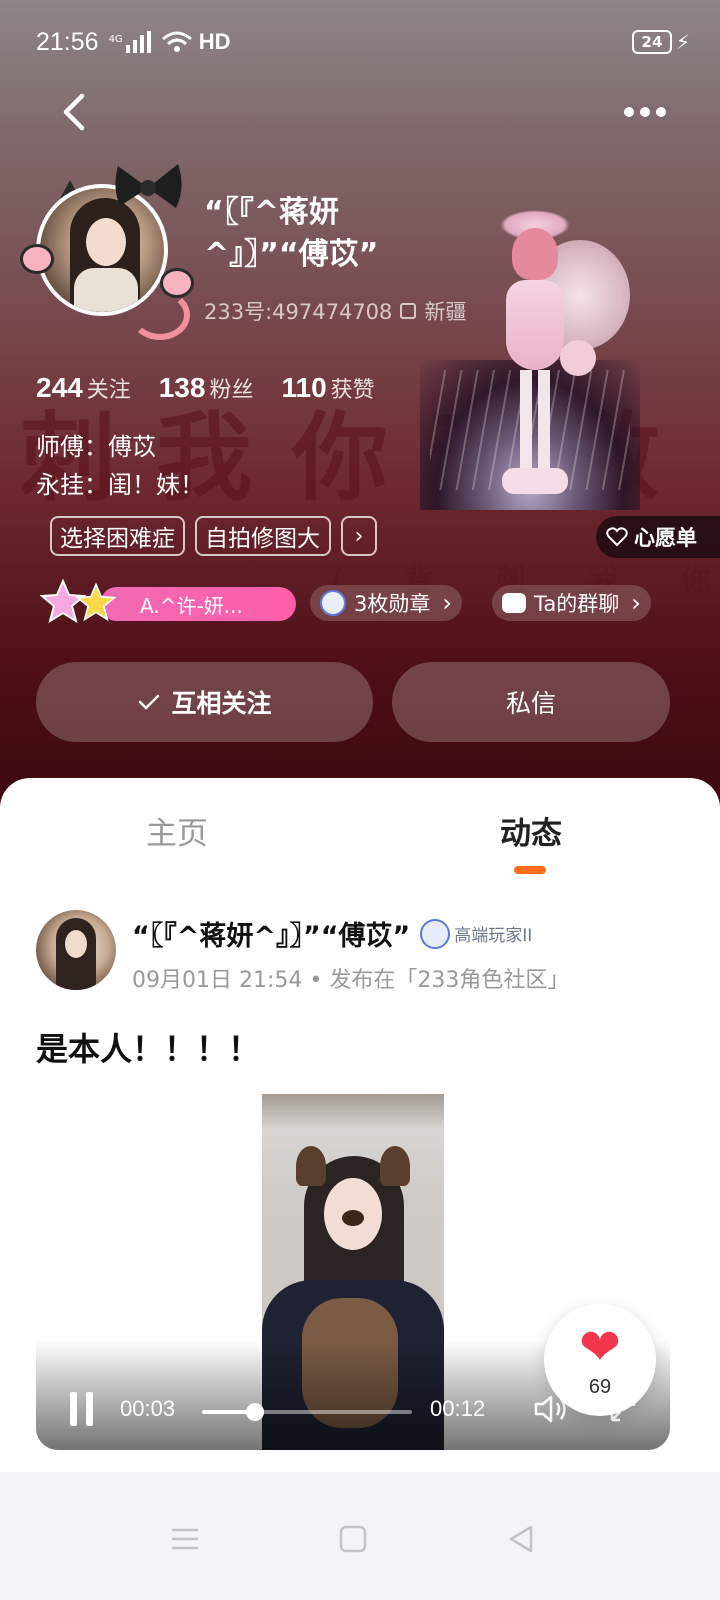 This screenshot has height=1600, width=720. Describe the element at coordinates (600, 1346) in the screenshot. I see `heart-icon: ❤` at that location.